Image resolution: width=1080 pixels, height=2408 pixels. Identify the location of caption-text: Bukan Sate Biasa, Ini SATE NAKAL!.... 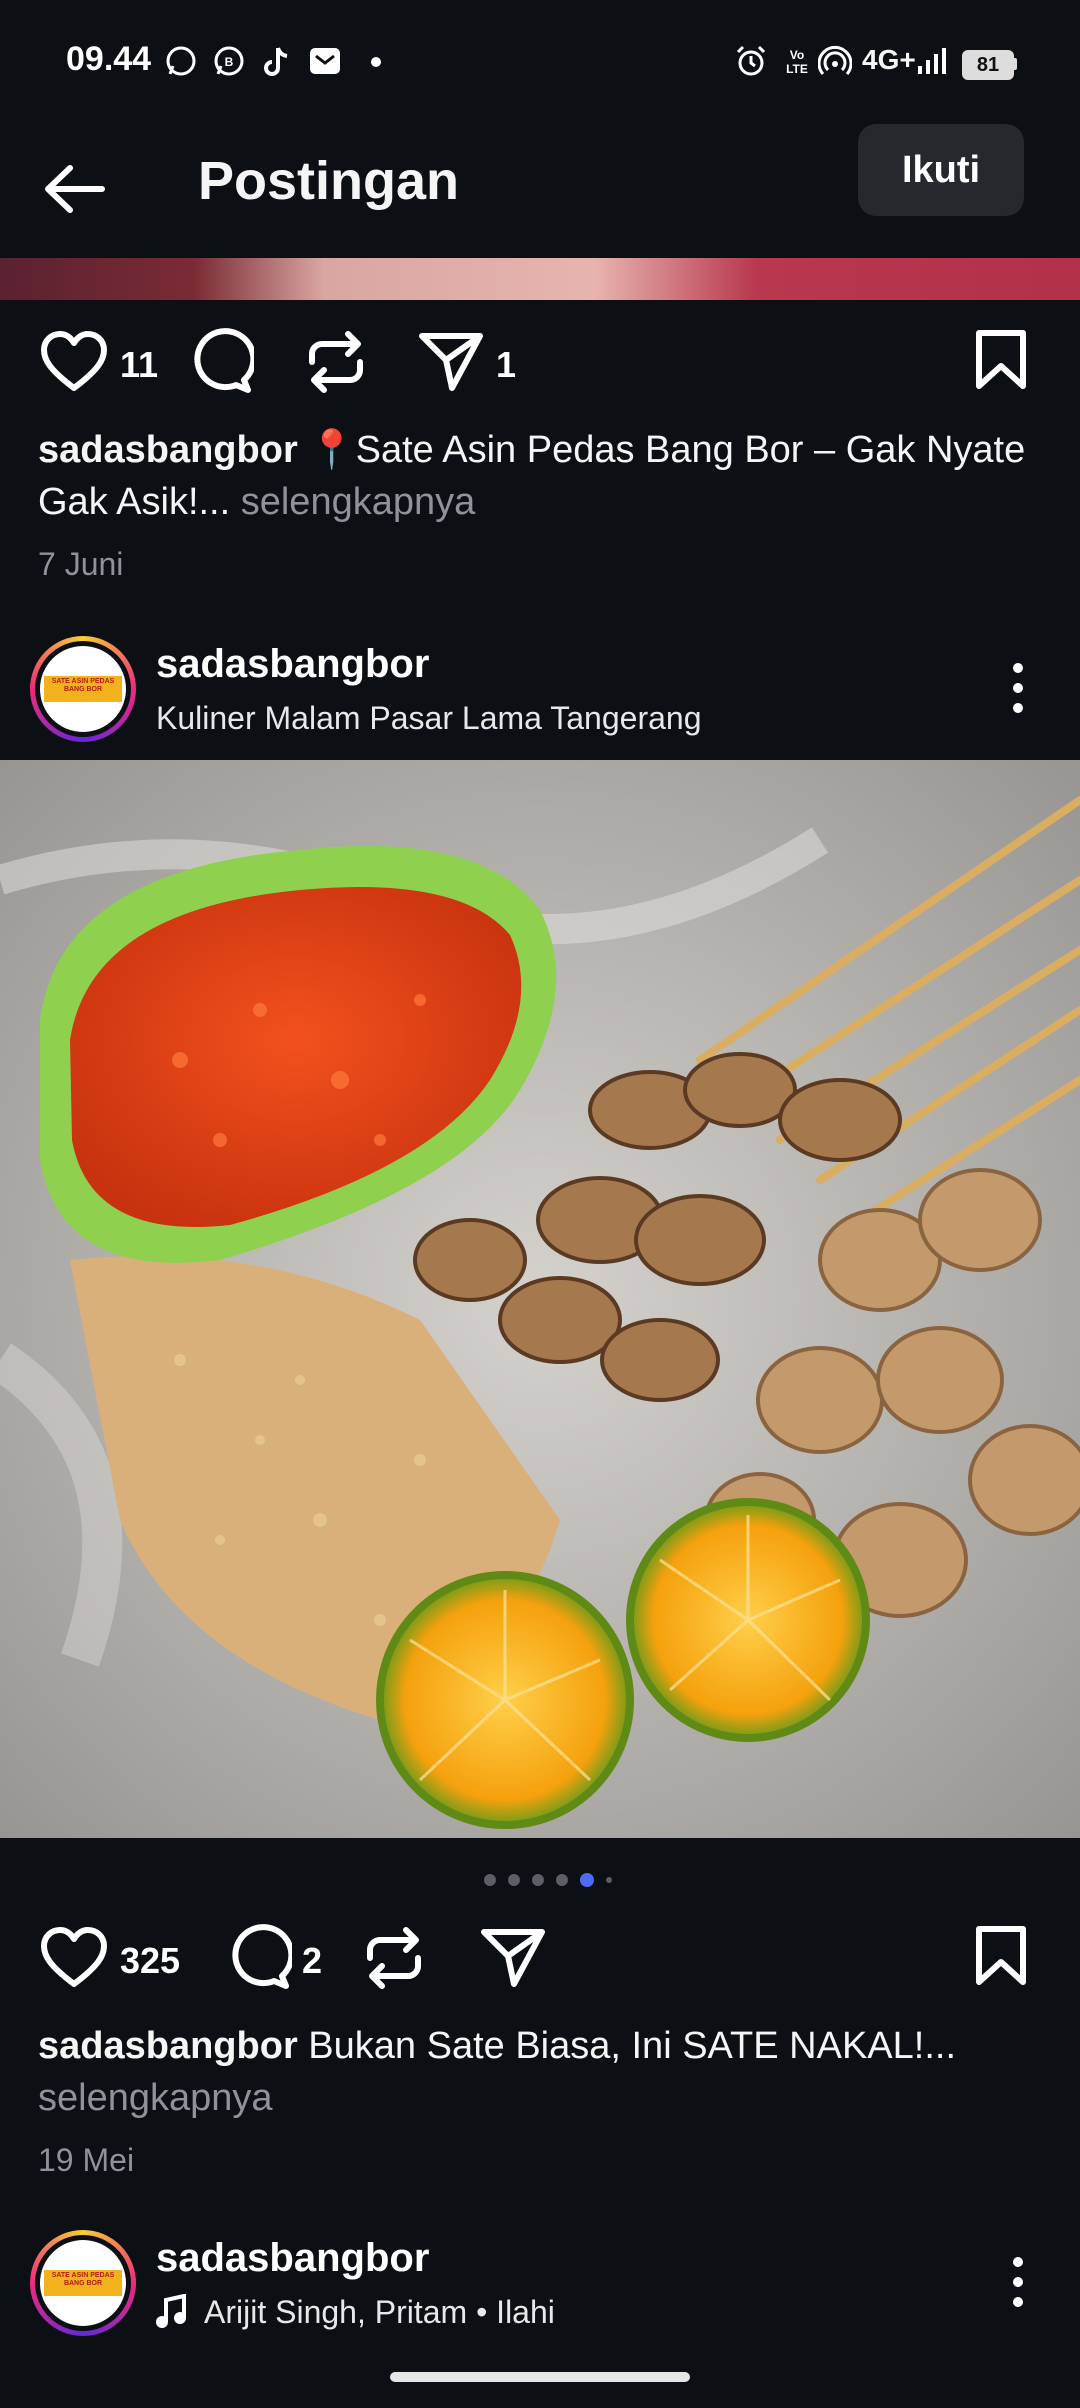
(627, 2046).